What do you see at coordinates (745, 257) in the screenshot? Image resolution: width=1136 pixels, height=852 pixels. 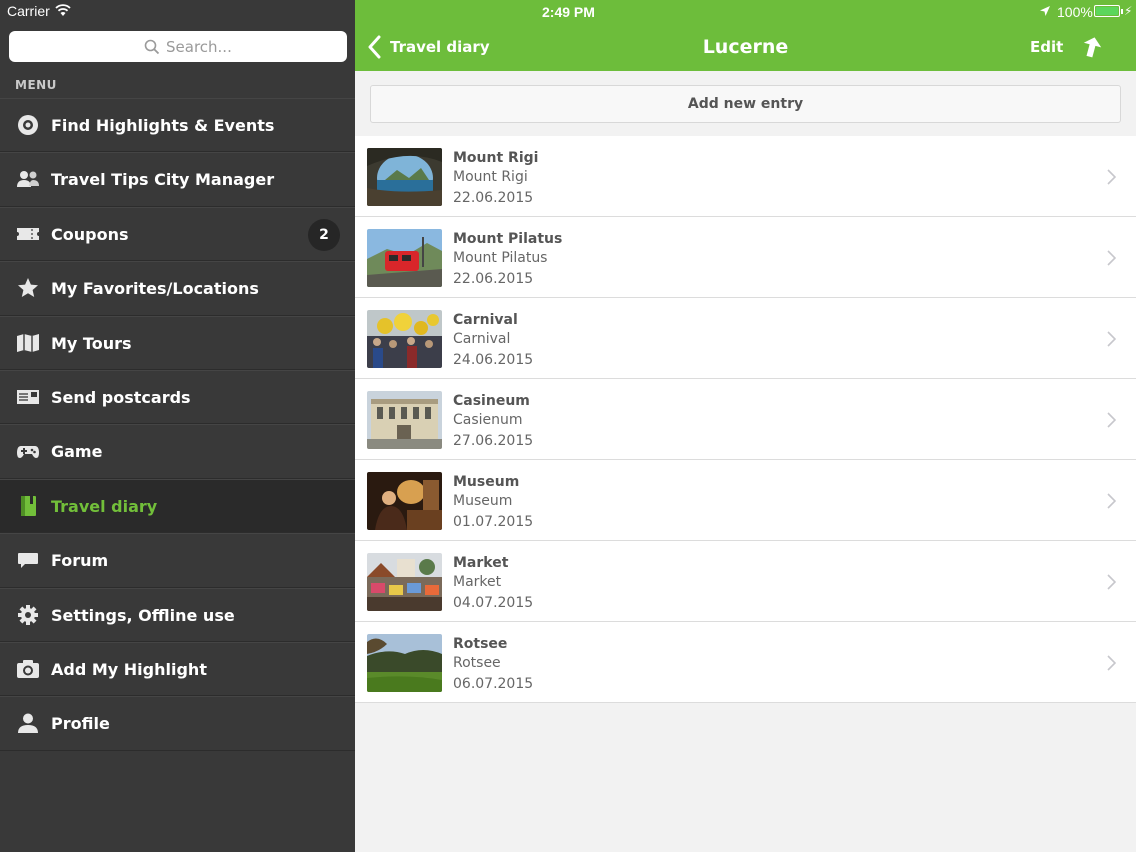 I see `diary-entry-row: Mount Pilatus Mount Pilatus 22.06.2015` at bounding box center [745, 257].